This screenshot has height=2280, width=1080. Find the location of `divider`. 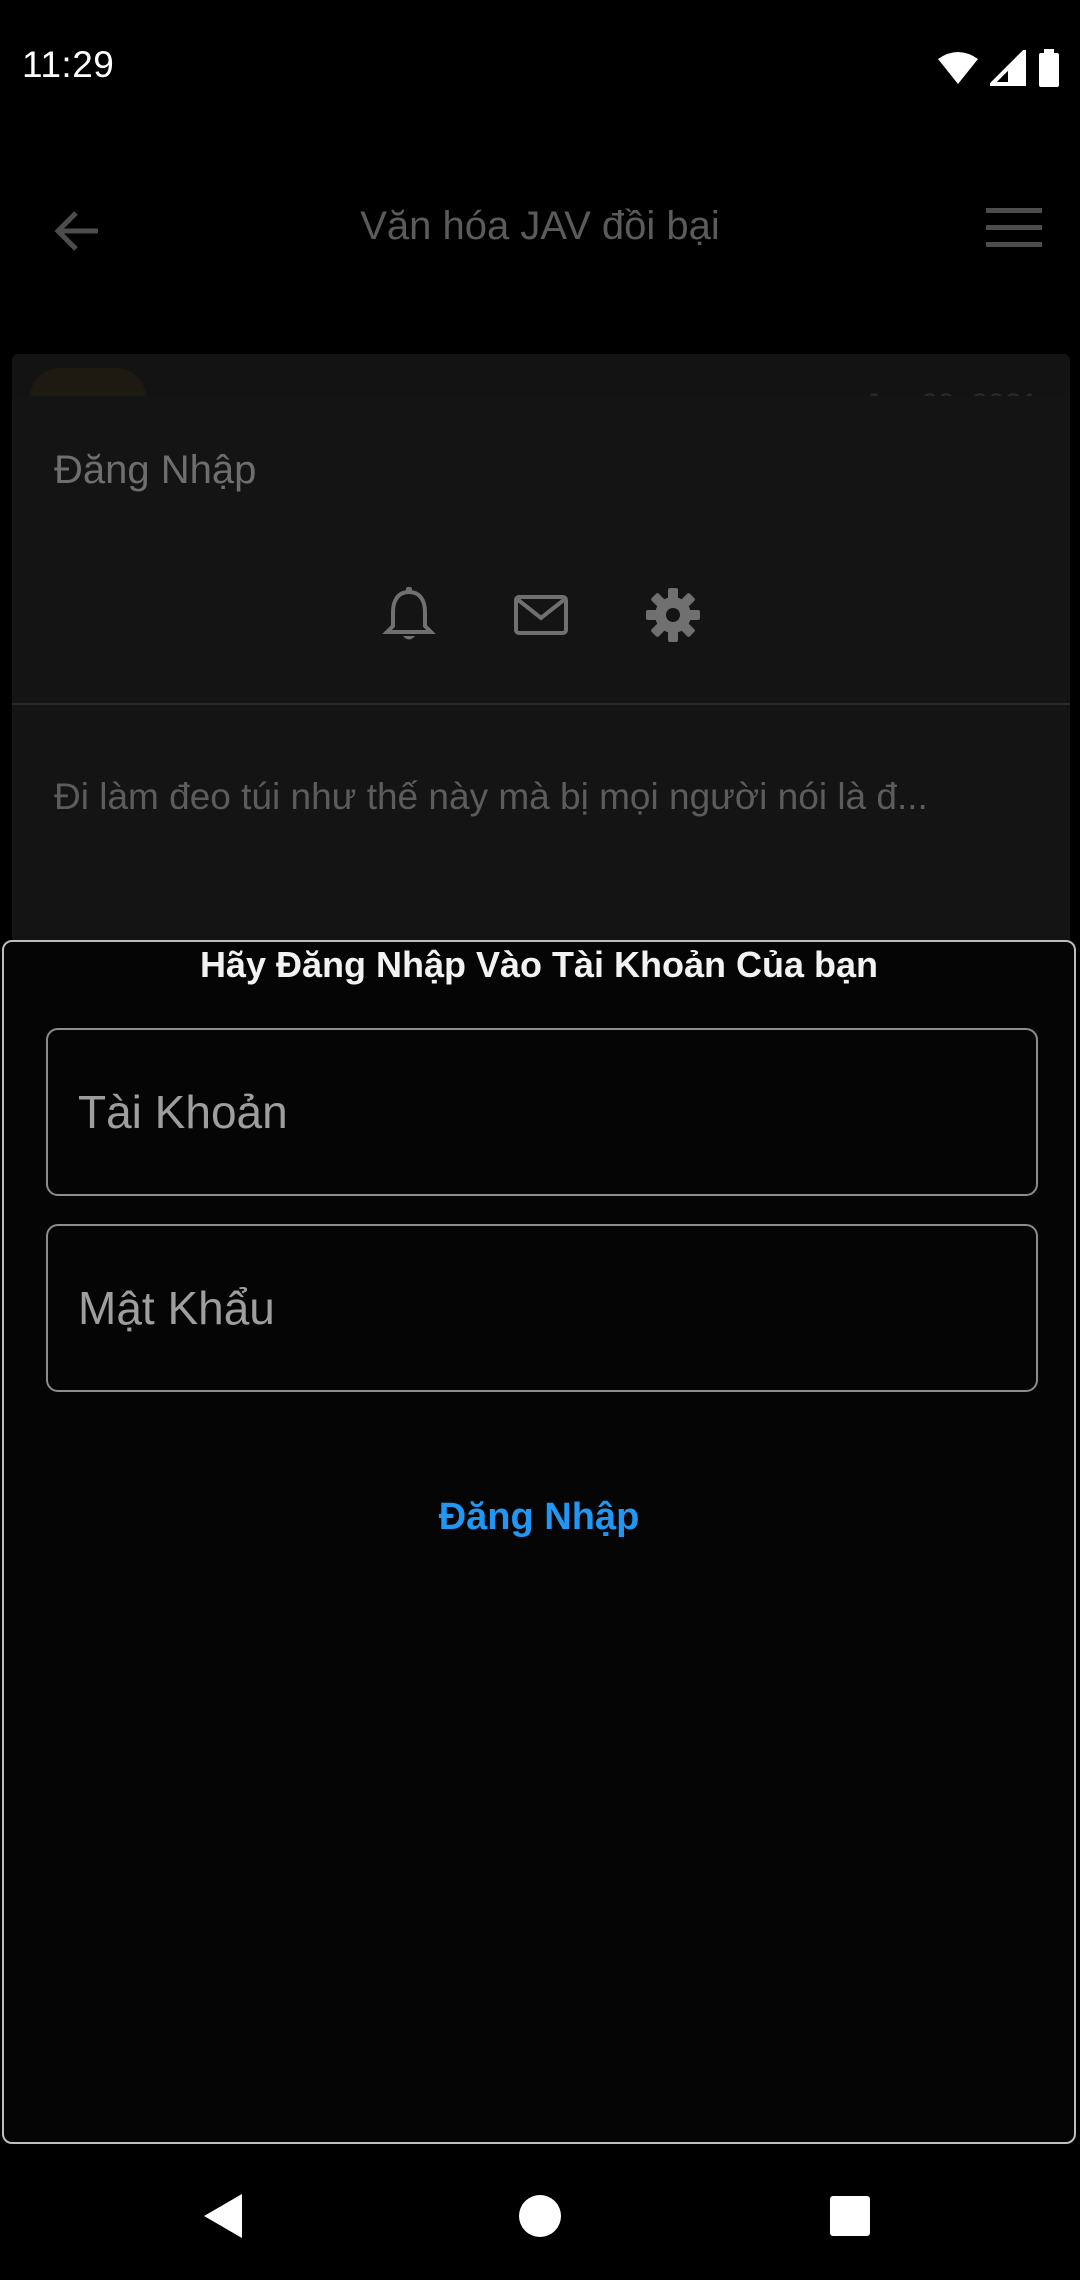

divider is located at coordinates (541, 704).